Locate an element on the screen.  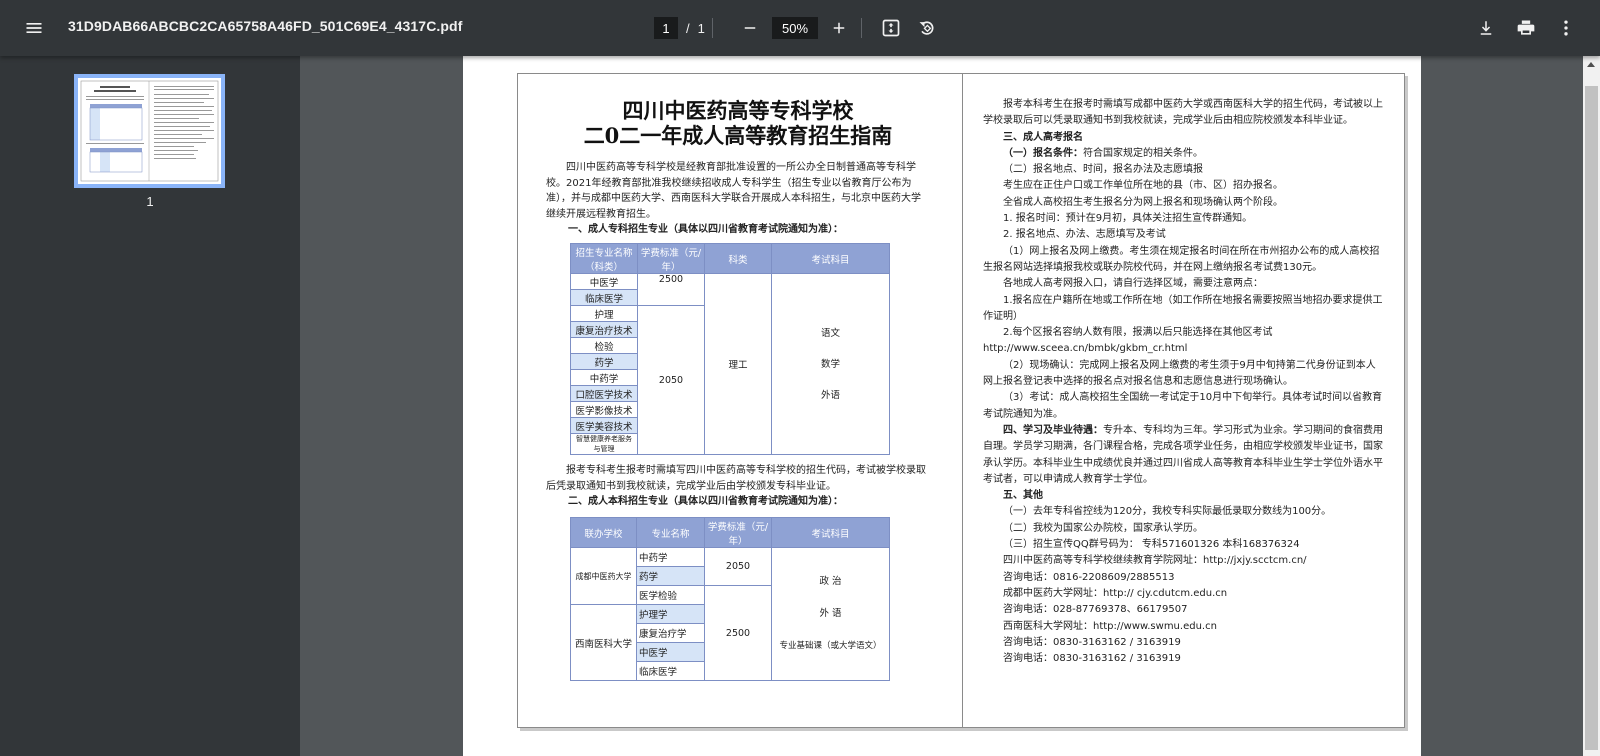
more-vert-icon is located at coordinates (1566, 28).